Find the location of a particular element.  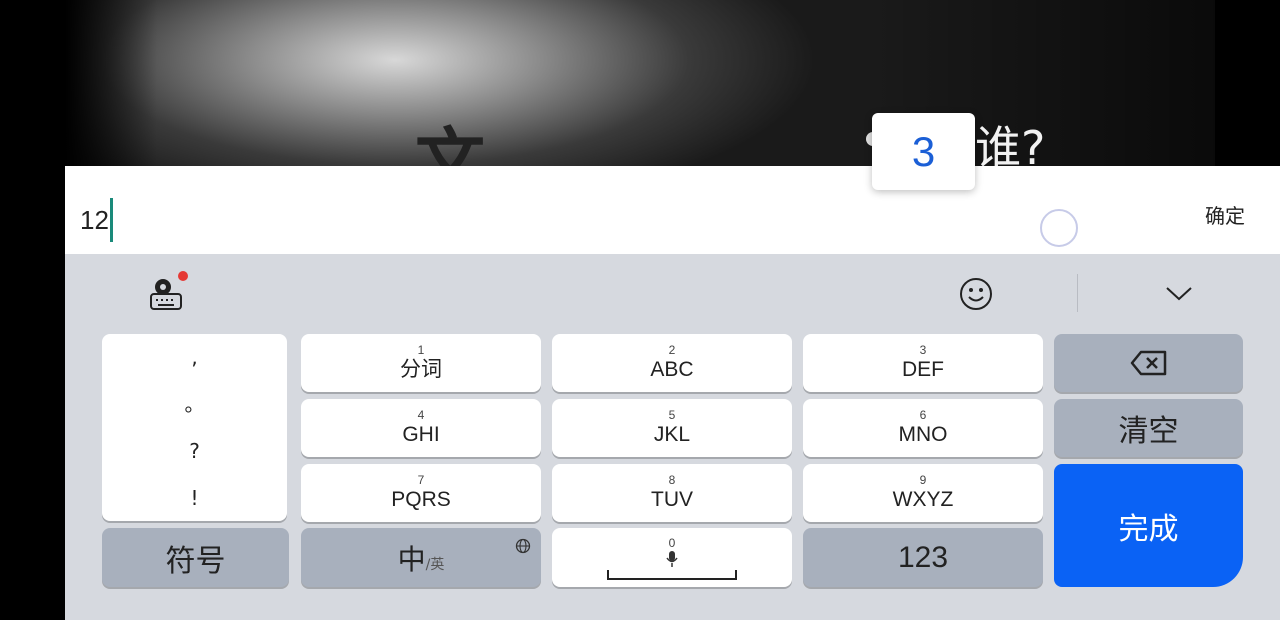

key-1: 1 分词 is located at coordinates (421, 363).